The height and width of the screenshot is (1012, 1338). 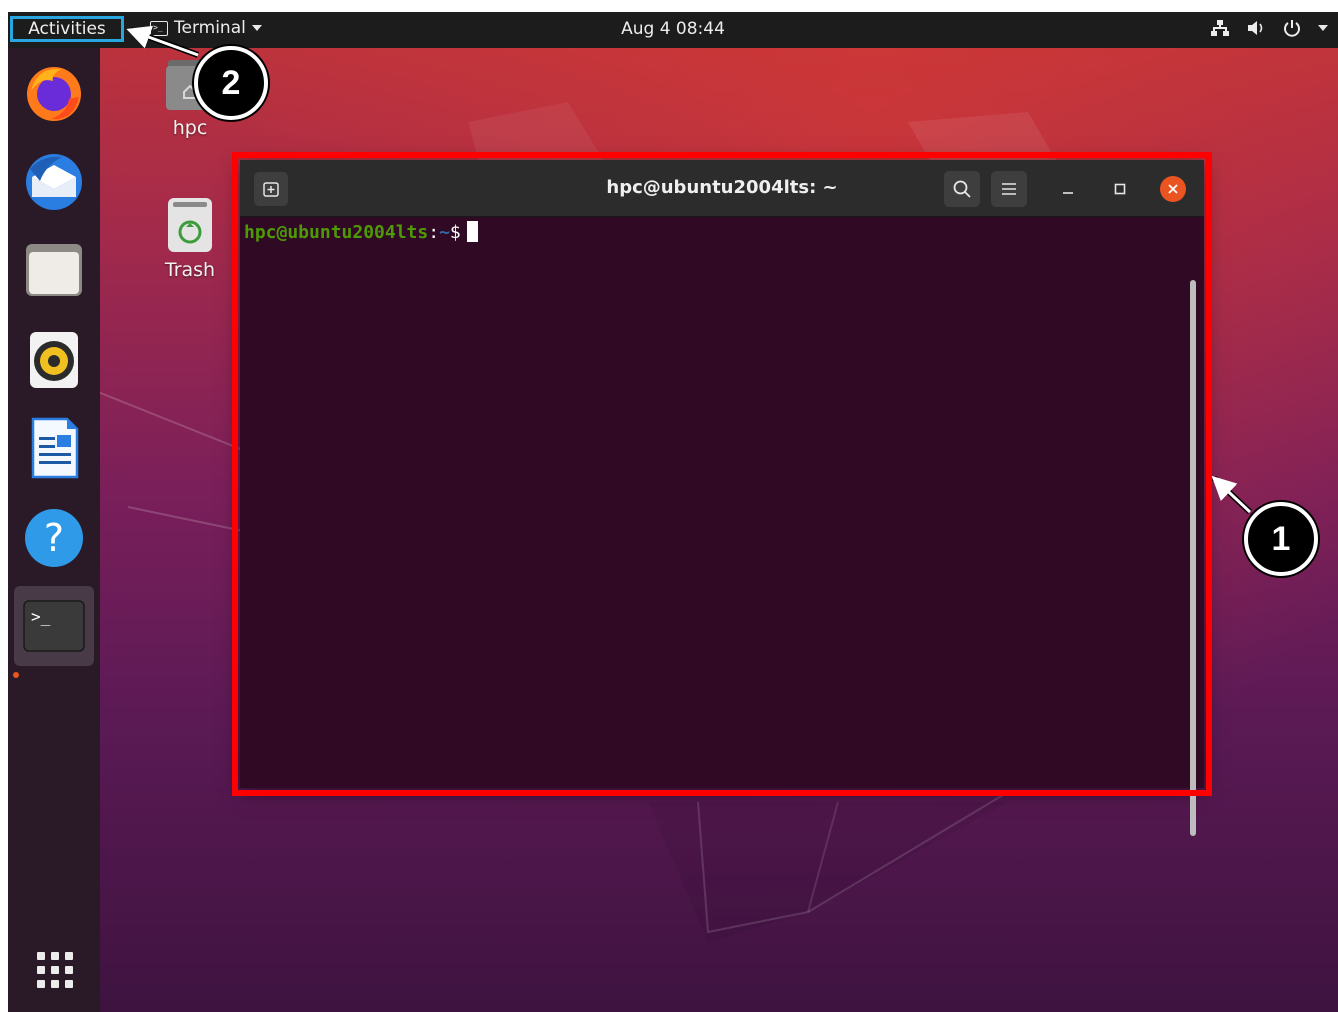 I want to click on text-cursor, so click(x=472, y=231).